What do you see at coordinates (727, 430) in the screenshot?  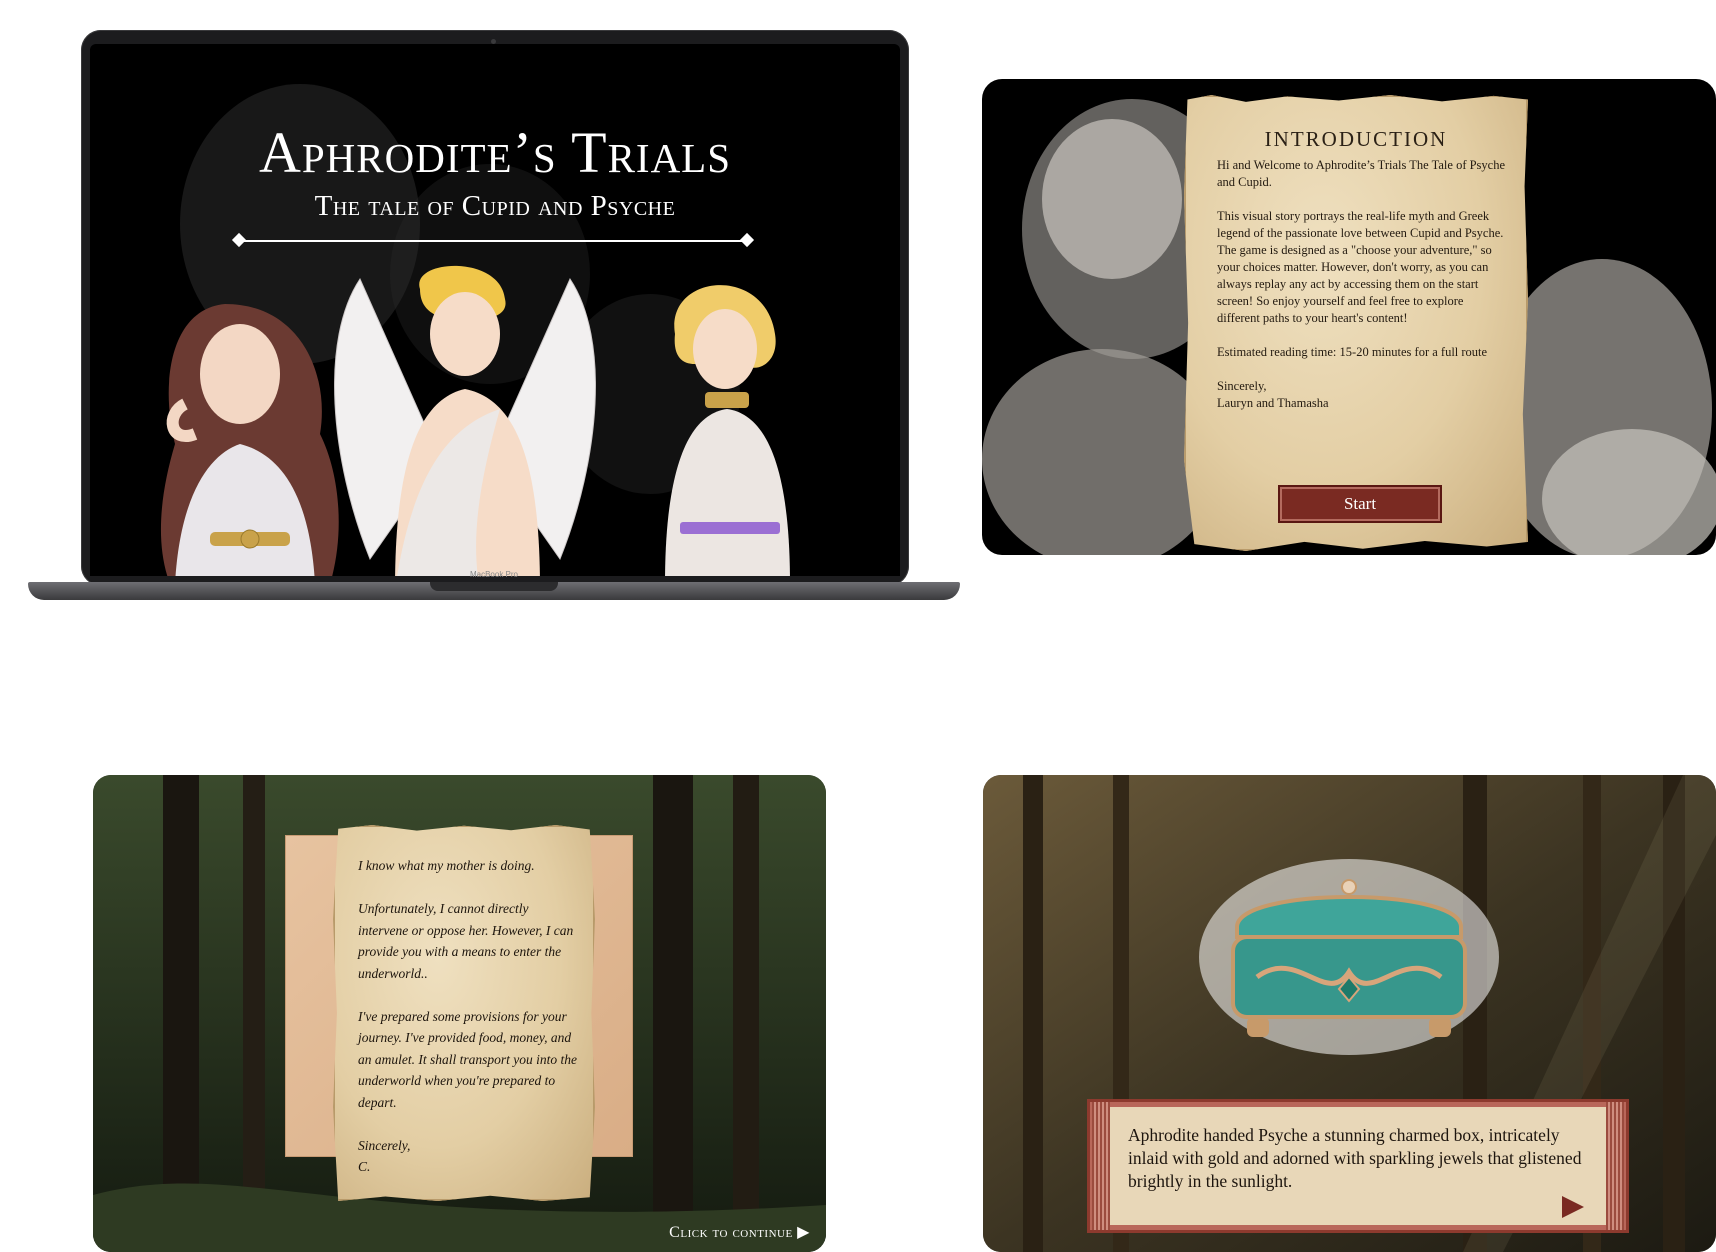 I see `aphrodite-character` at bounding box center [727, 430].